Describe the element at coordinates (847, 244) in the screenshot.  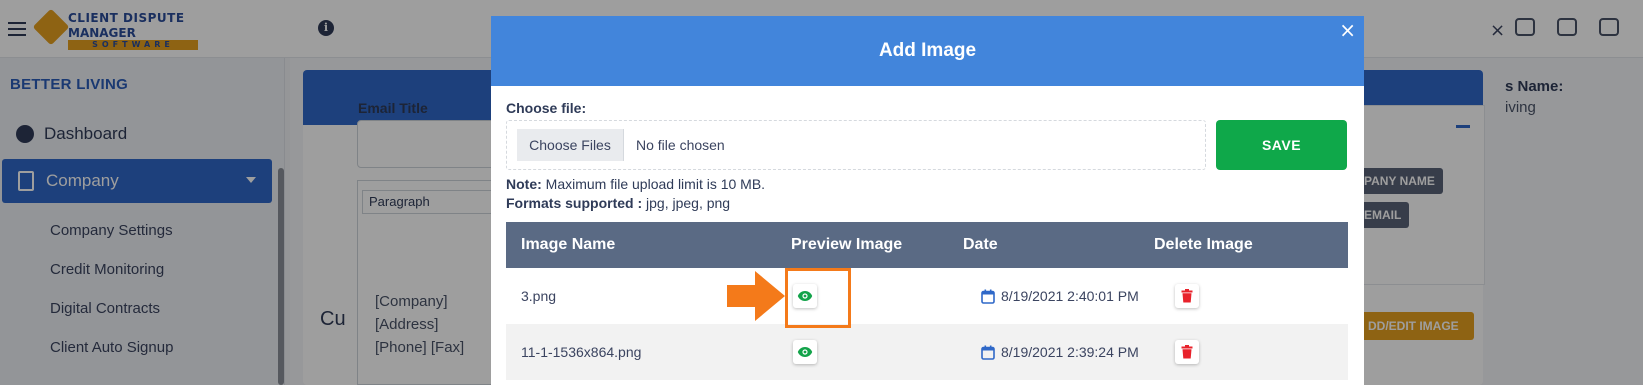
I see `column-header-preview-image: Preview Image` at that location.